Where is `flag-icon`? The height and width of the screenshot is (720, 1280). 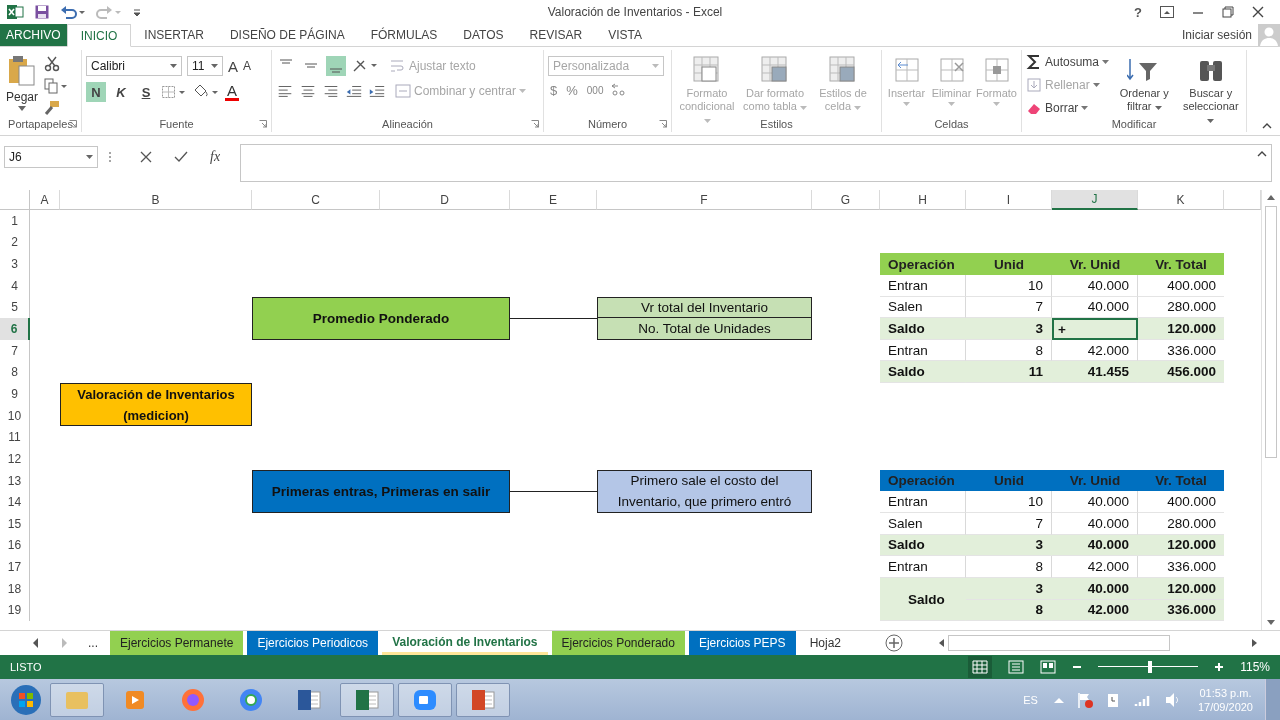
flag-icon is located at coordinates (1084, 699).